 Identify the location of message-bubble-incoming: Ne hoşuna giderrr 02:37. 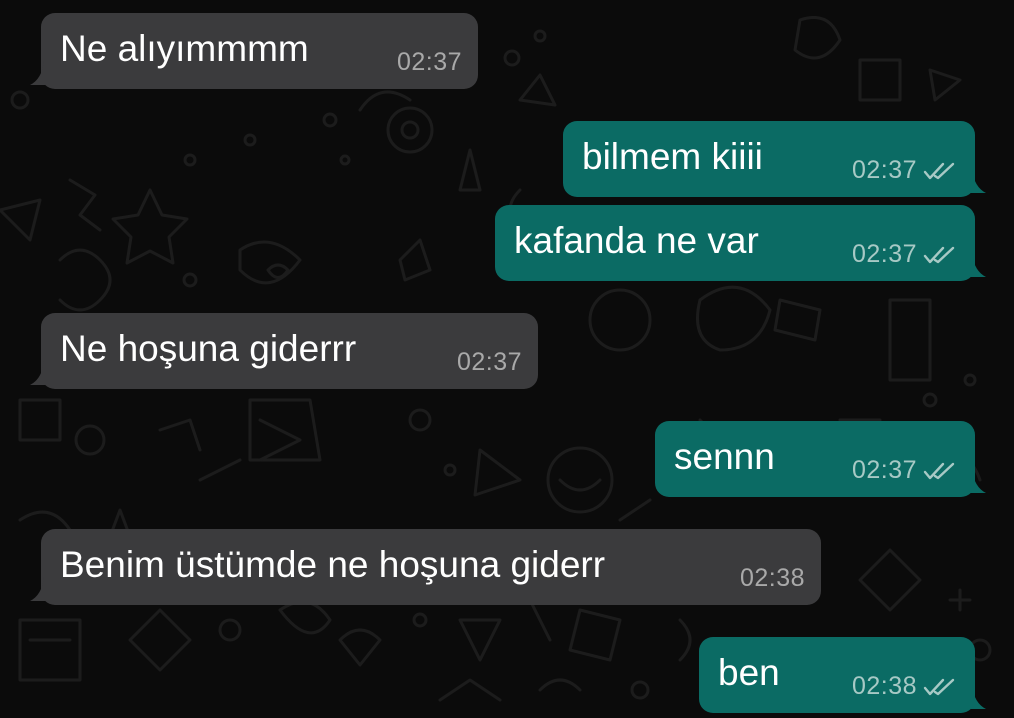
(284, 351).